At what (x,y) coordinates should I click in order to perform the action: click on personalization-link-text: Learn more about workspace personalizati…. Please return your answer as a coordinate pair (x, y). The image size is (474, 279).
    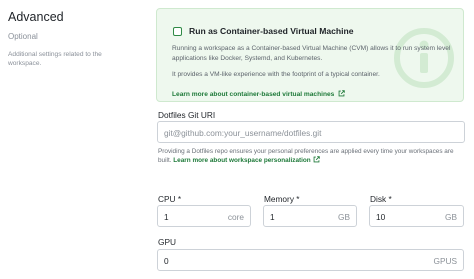
    Looking at the image, I should click on (241, 160).